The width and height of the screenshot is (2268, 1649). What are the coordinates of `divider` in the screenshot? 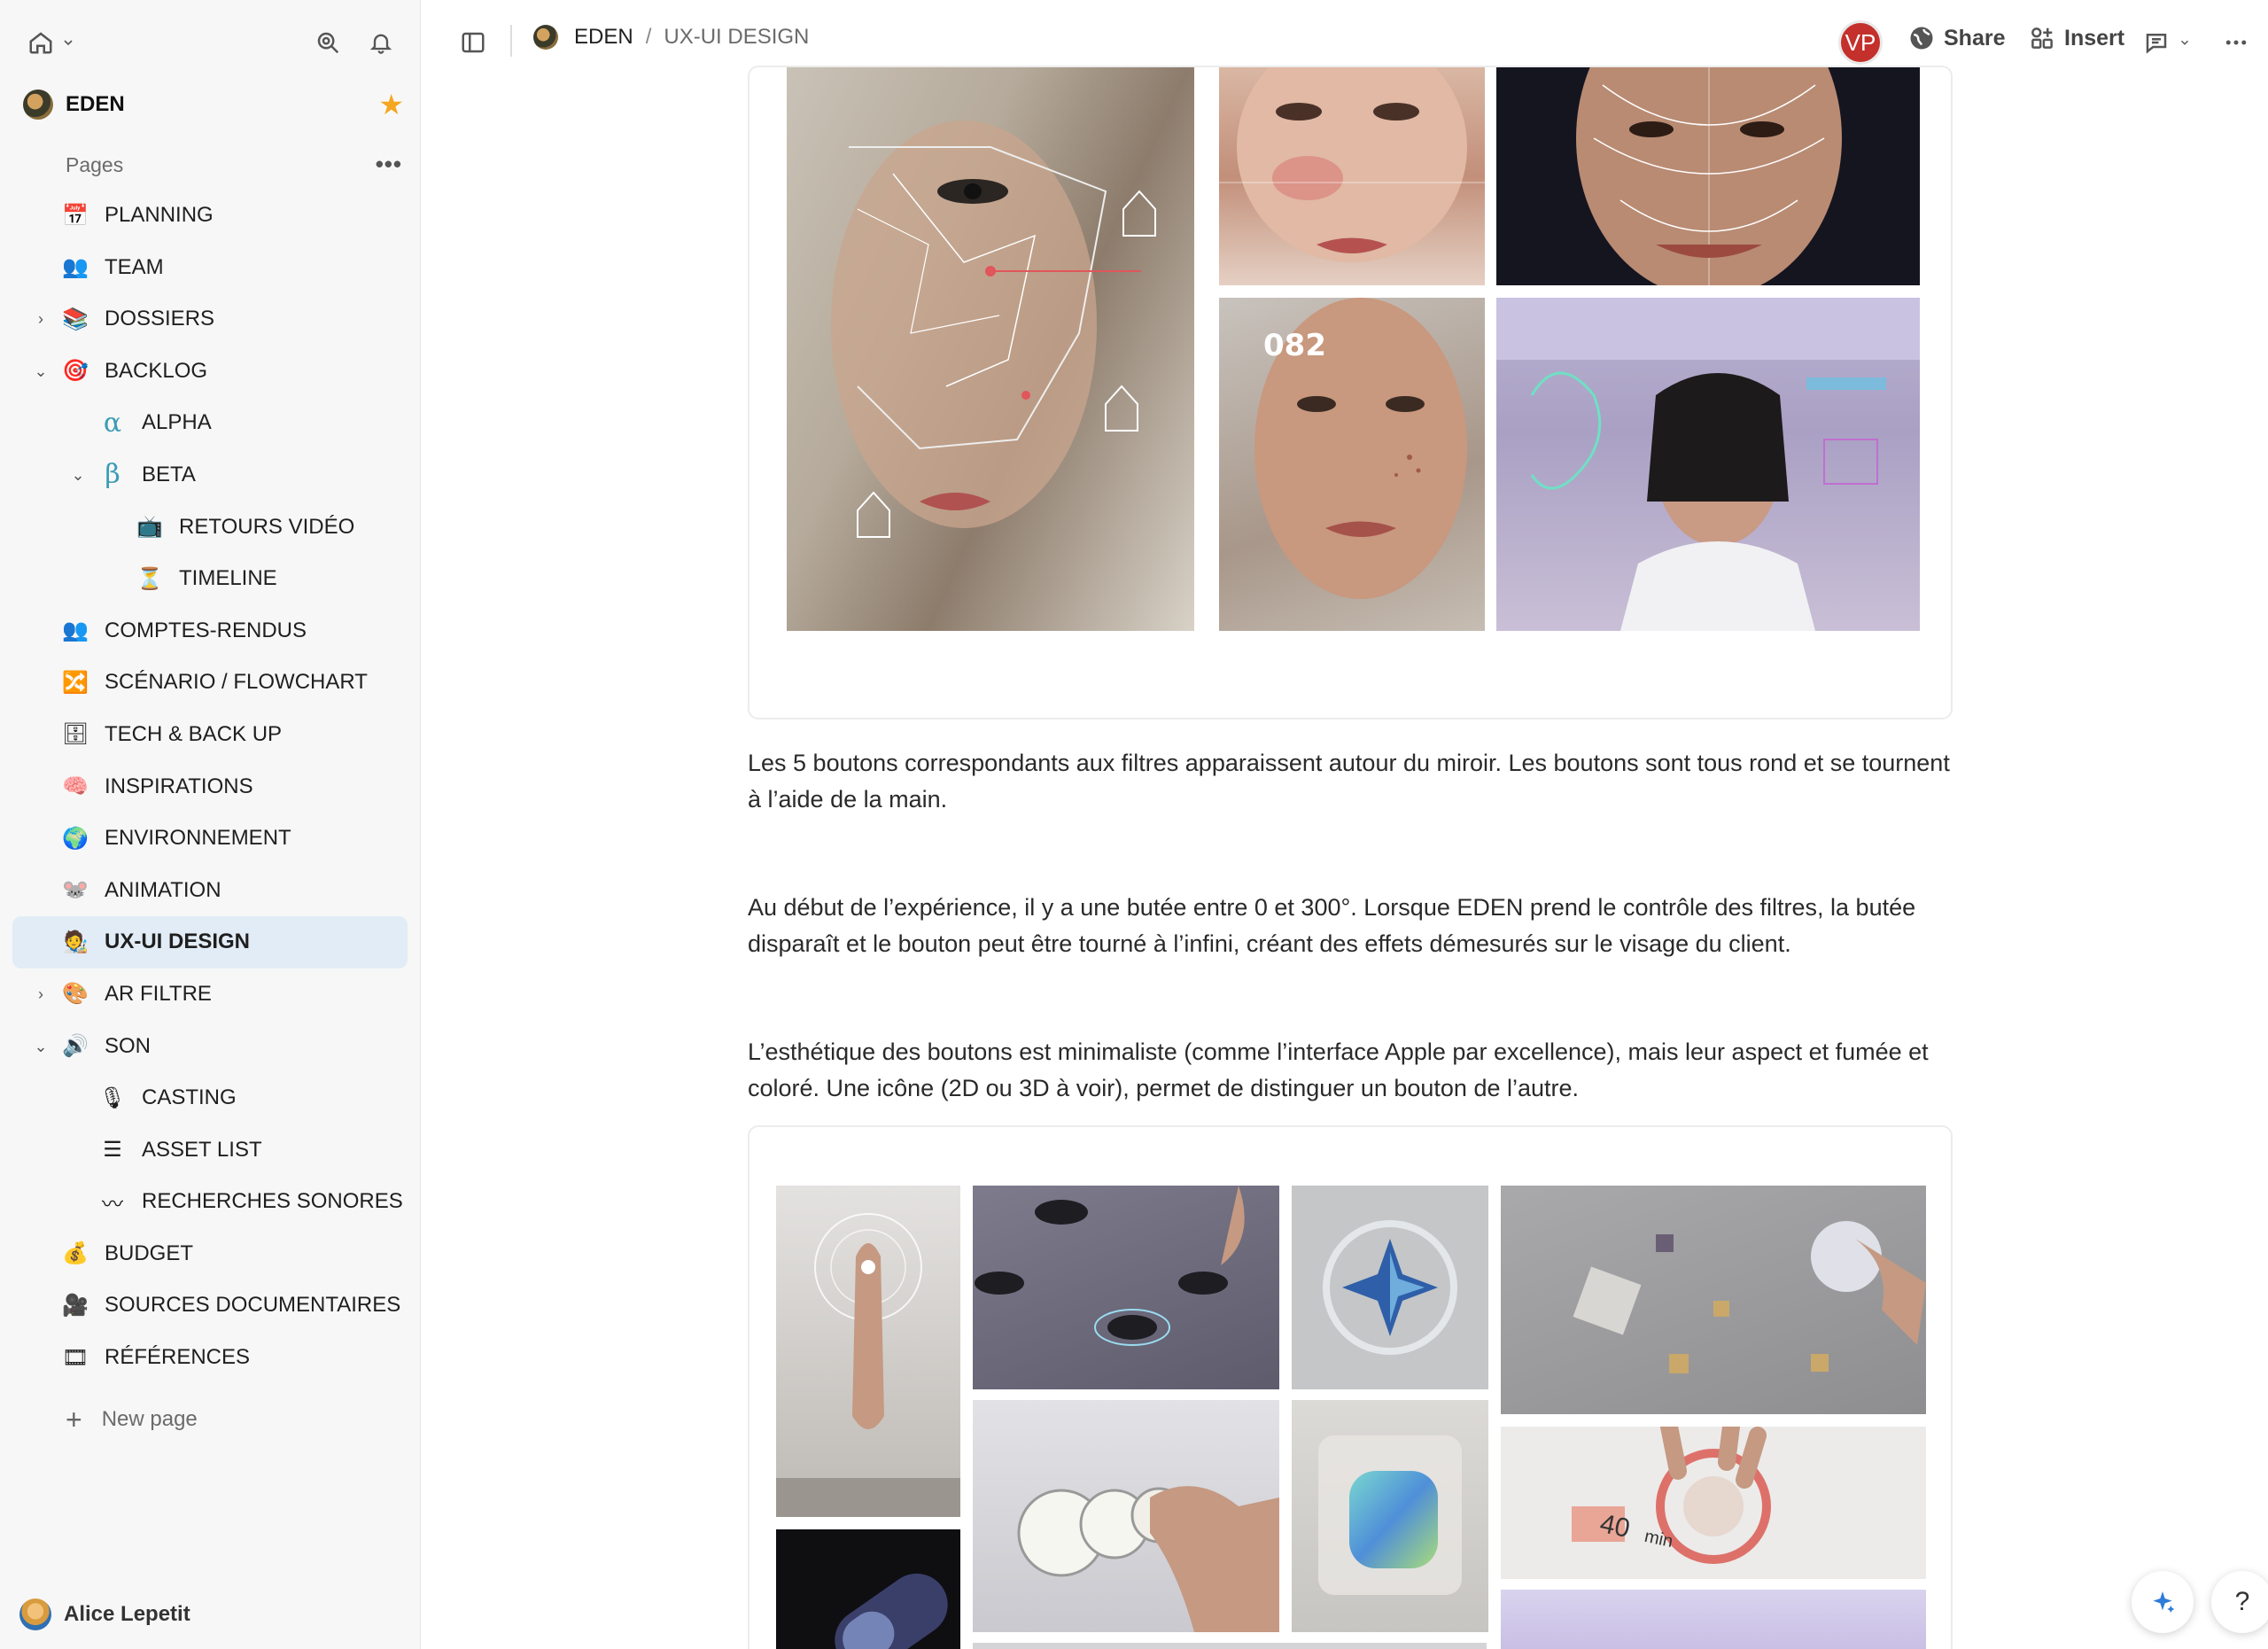 It's located at (511, 41).